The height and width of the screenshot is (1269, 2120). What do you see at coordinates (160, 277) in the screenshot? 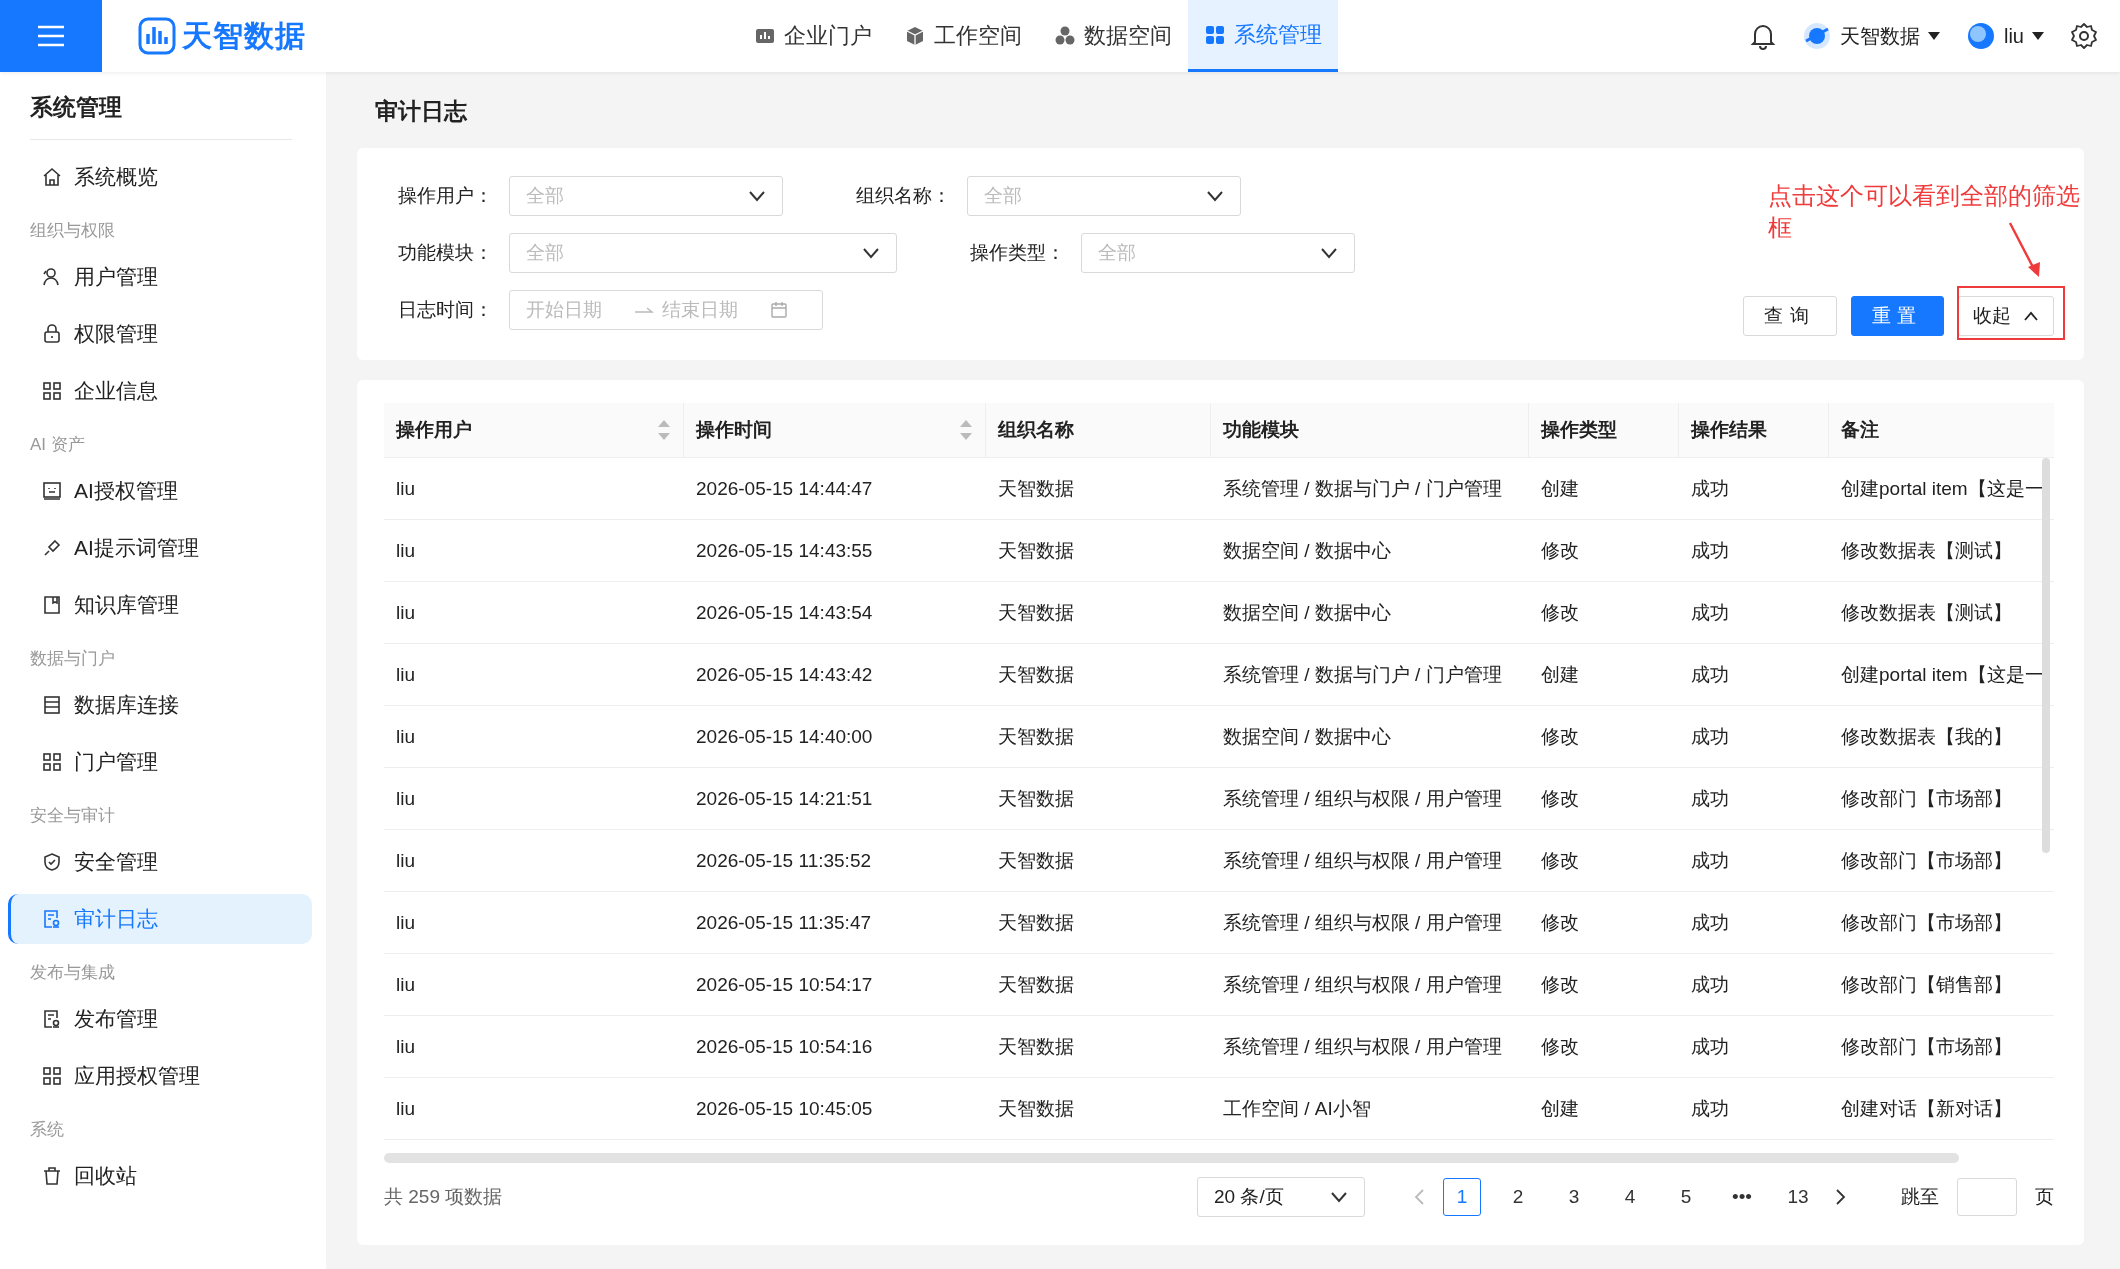
I see `sidebar-item: 用户管理` at bounding box center [160, 277].